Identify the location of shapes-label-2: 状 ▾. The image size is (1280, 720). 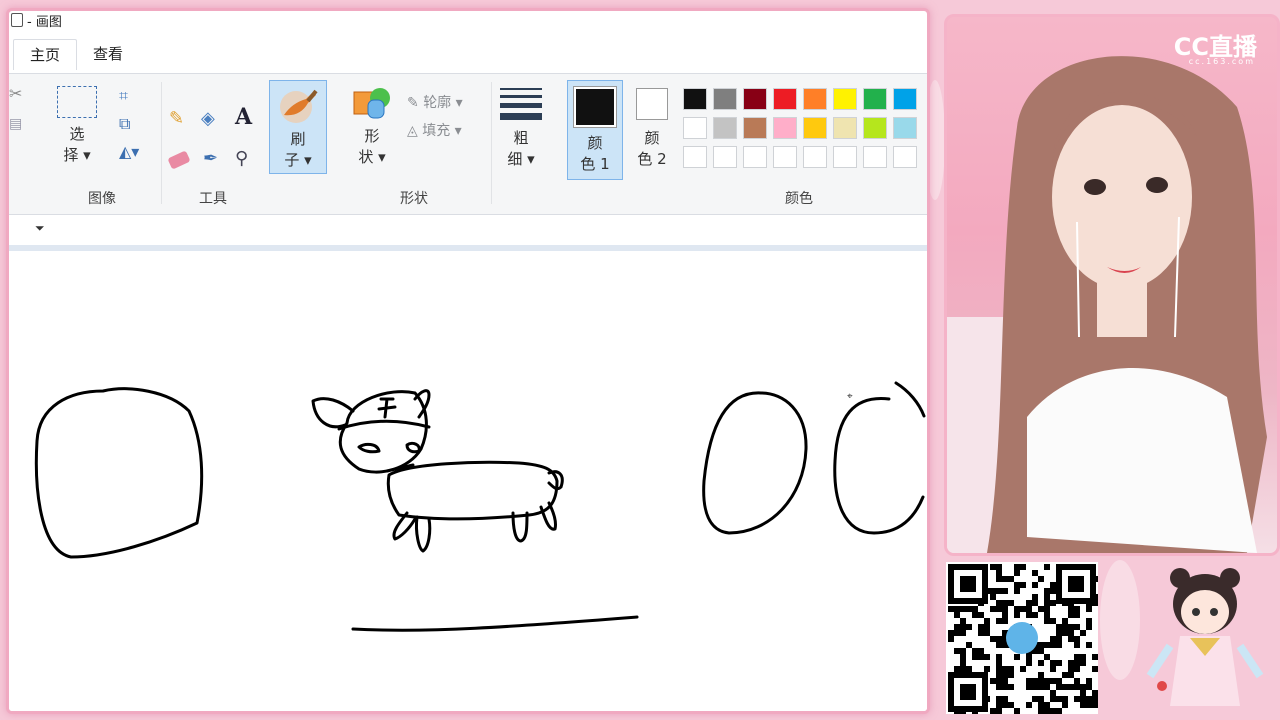
(372, 157).